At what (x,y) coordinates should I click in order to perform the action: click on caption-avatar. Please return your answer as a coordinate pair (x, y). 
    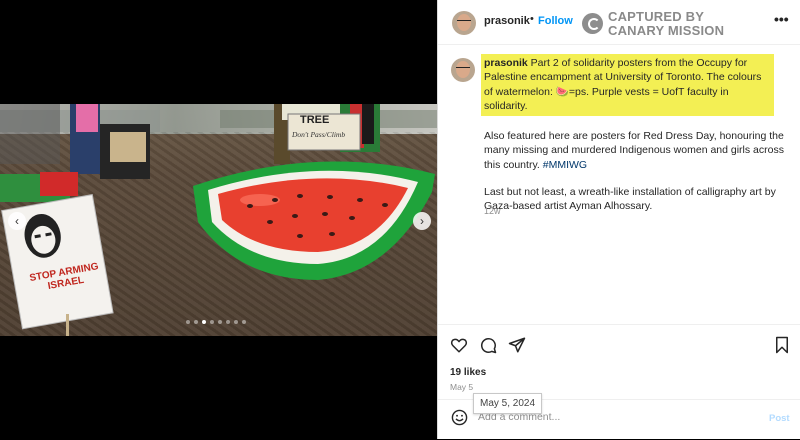
    Looking at the image, I should click on (463, 70).